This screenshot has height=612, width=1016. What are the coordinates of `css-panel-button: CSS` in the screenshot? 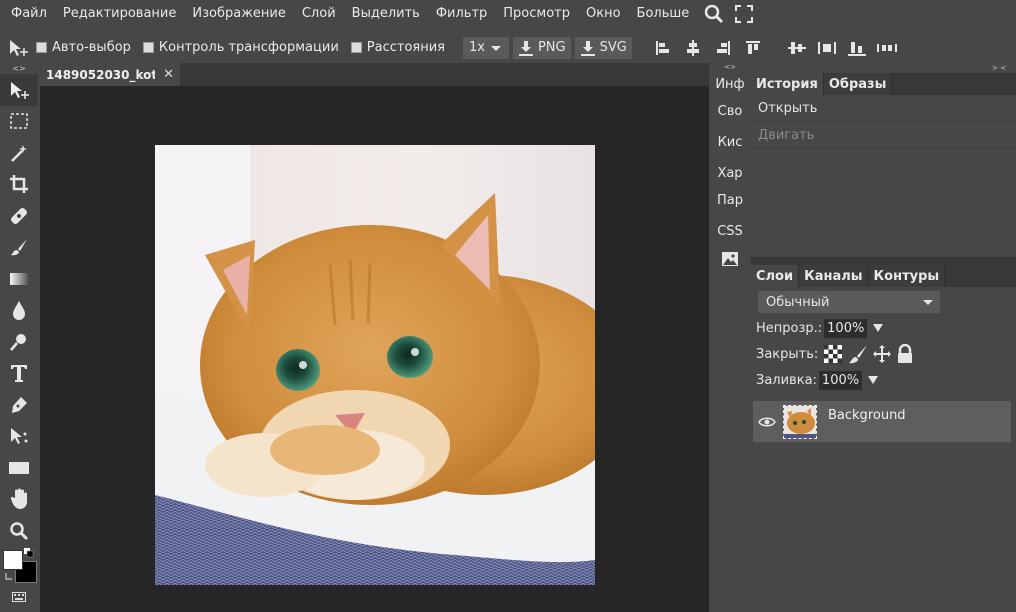 It's located at (730, 231).